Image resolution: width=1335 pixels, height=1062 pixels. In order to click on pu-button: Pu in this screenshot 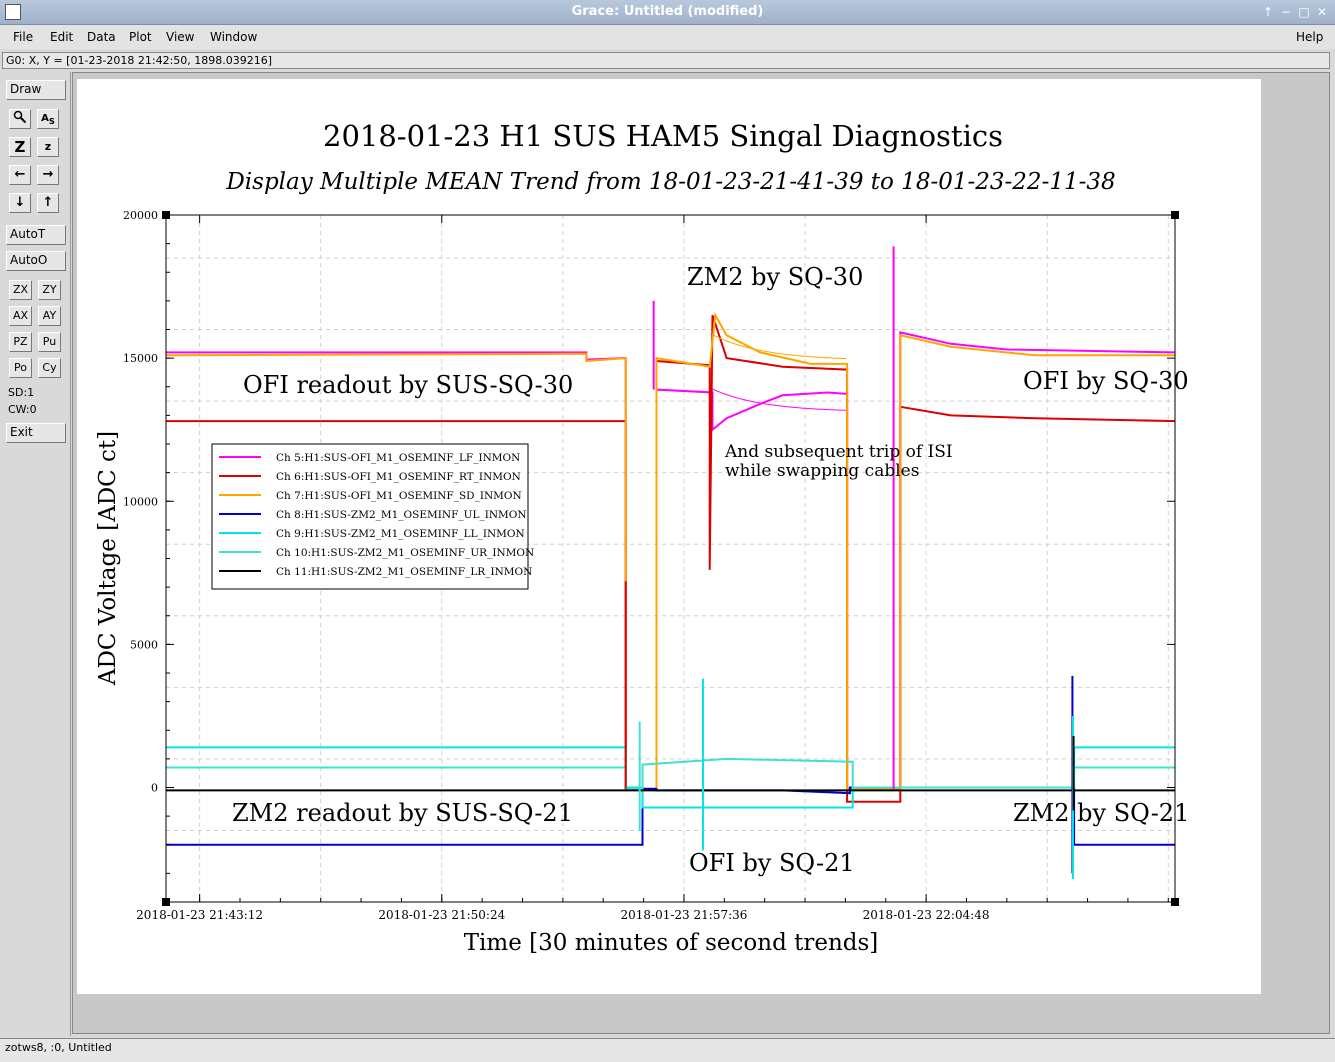, I will do `click(49, 342)`.